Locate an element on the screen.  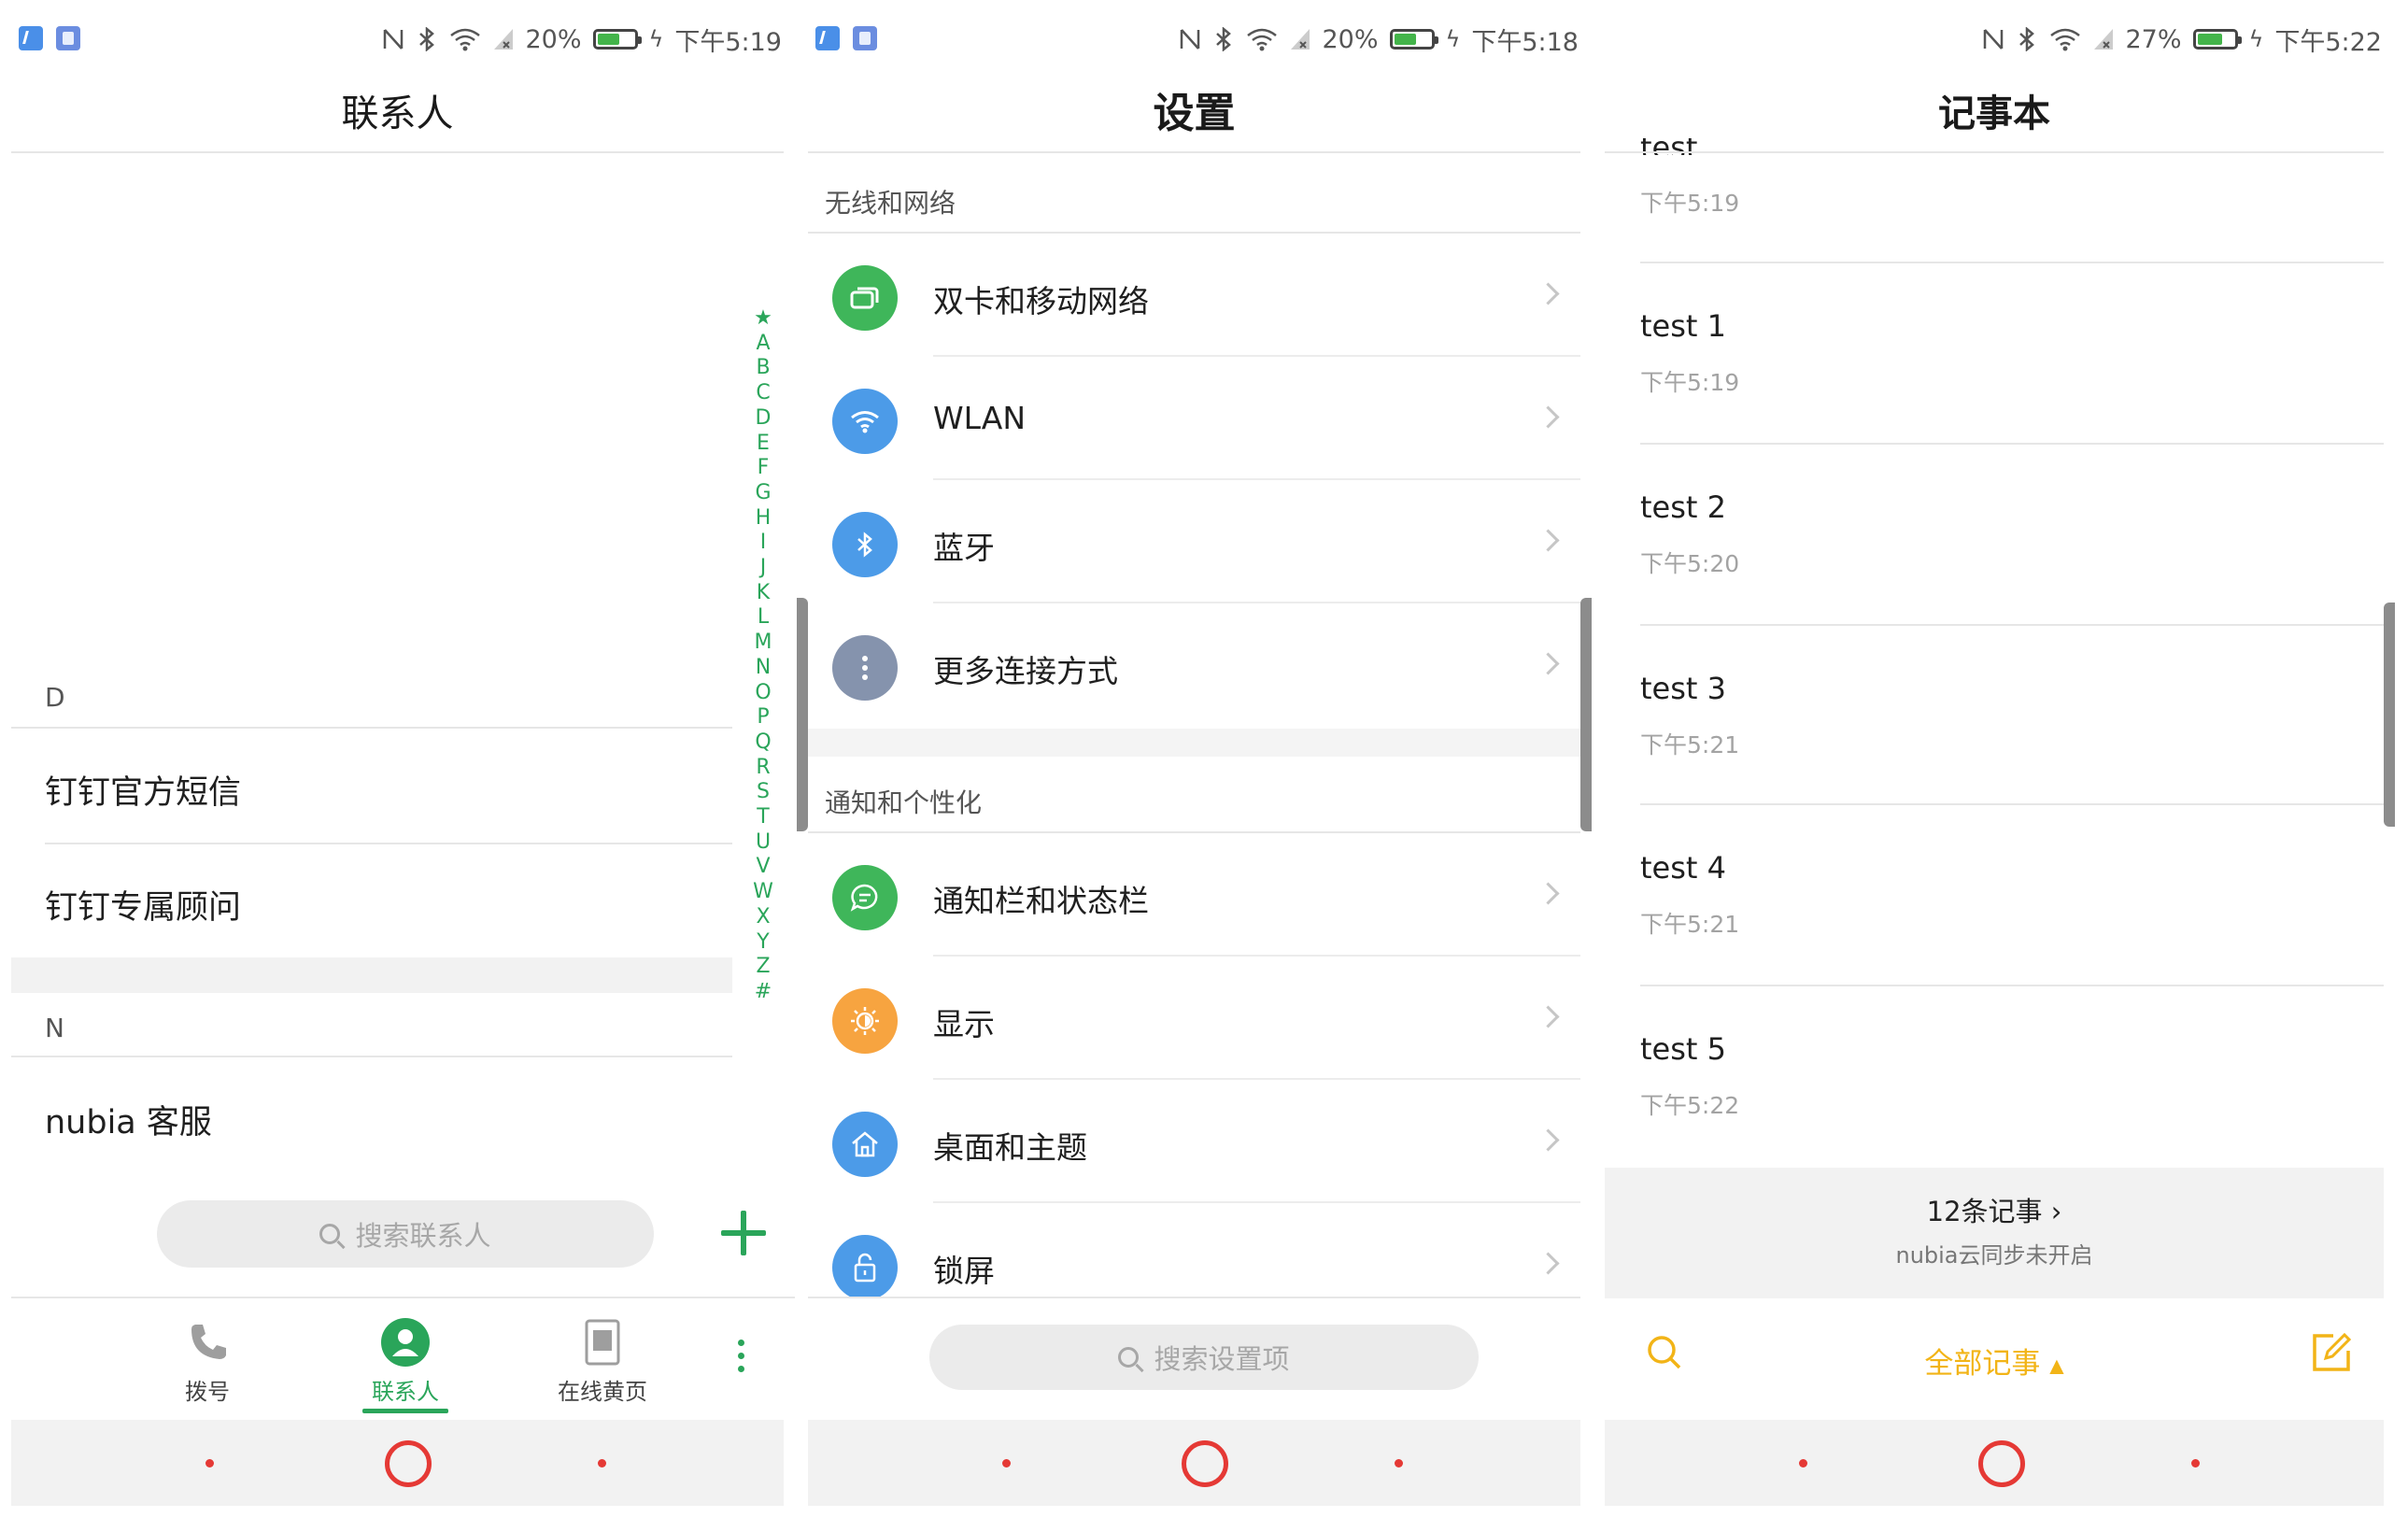
tab-yellow-pages: 在线黄页 is located at coordinates (602, 1361).